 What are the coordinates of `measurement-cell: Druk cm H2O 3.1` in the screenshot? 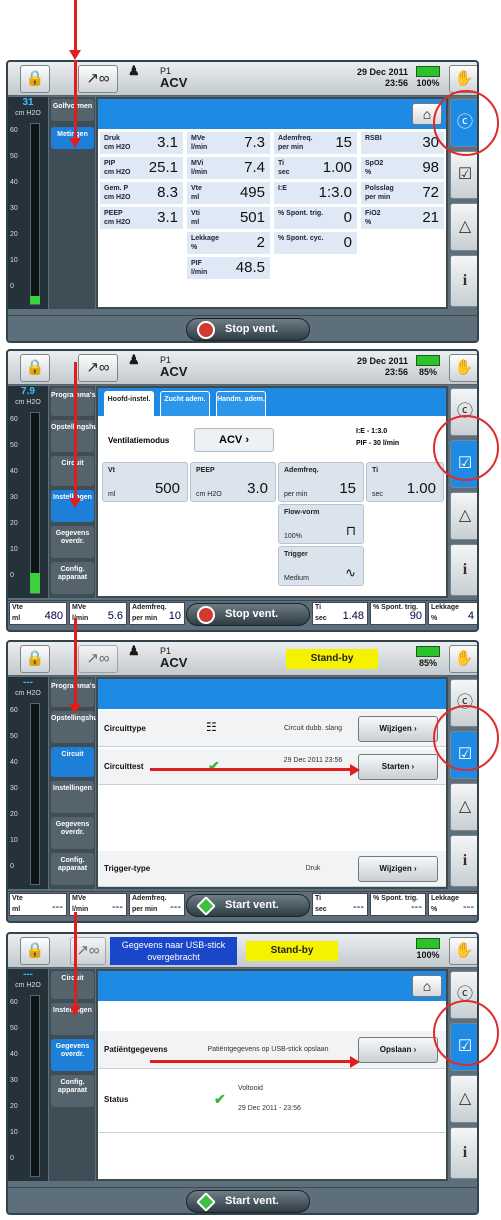 It's located at (141, 143).